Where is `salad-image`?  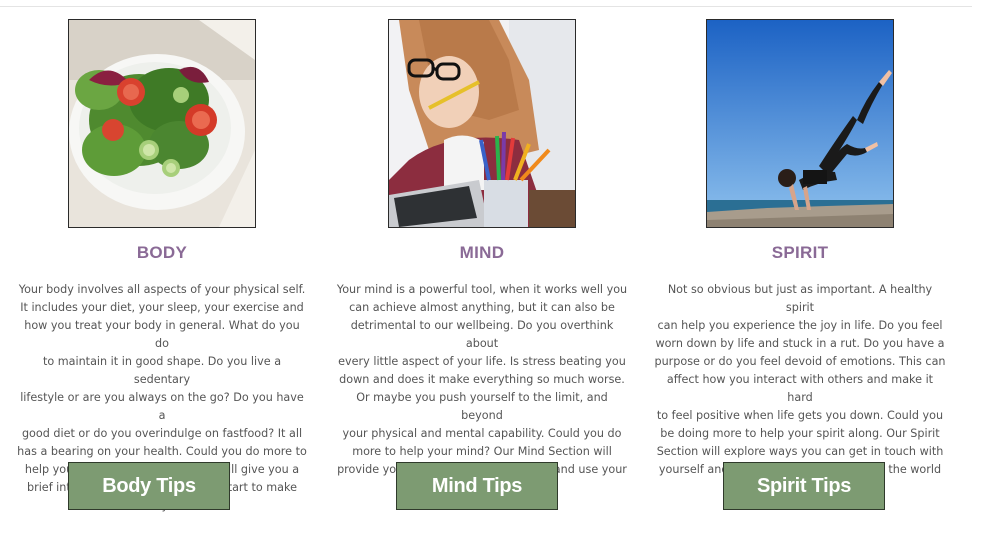
salad-image is located at coordinates (162, 123).